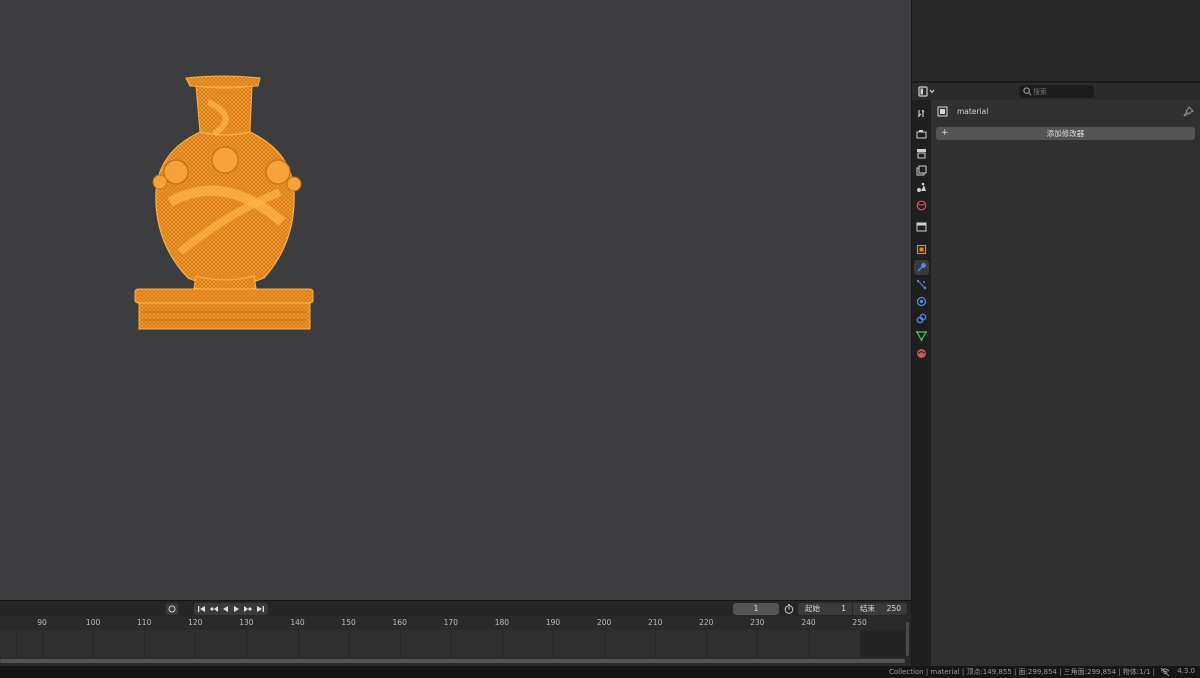  Describe the element at coordinates (1188, 111) in the screenshot. I see `pin-icon` at that location.